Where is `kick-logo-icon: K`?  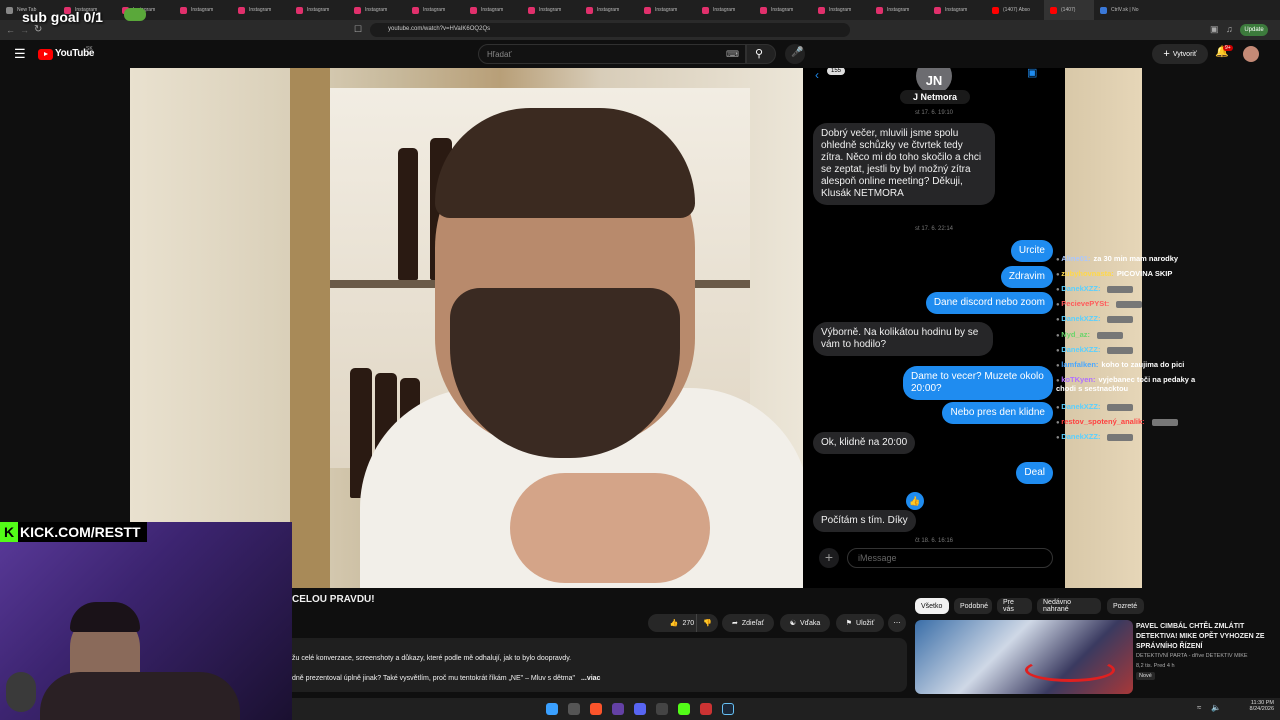 kick-logo-icon: K is located at coordinates (9, 532).